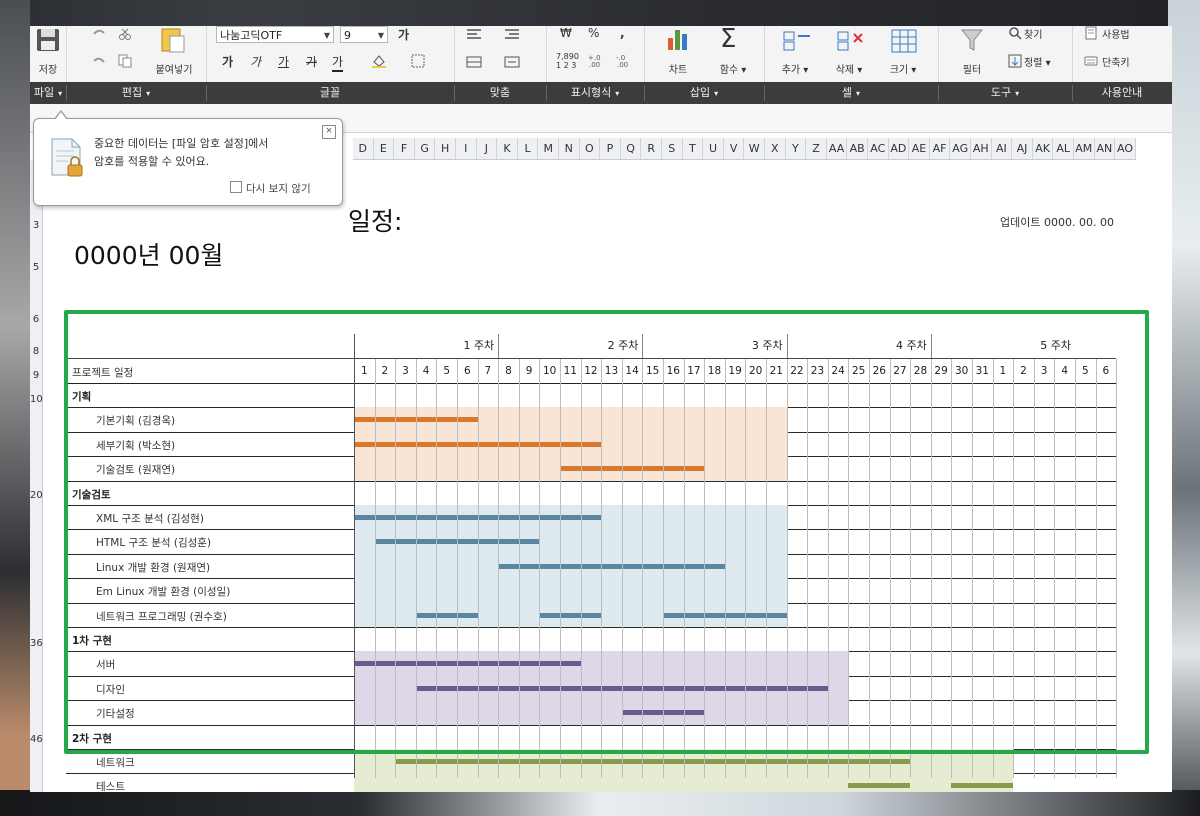  I want to click on column-header-cell: U, so click(713, 149).